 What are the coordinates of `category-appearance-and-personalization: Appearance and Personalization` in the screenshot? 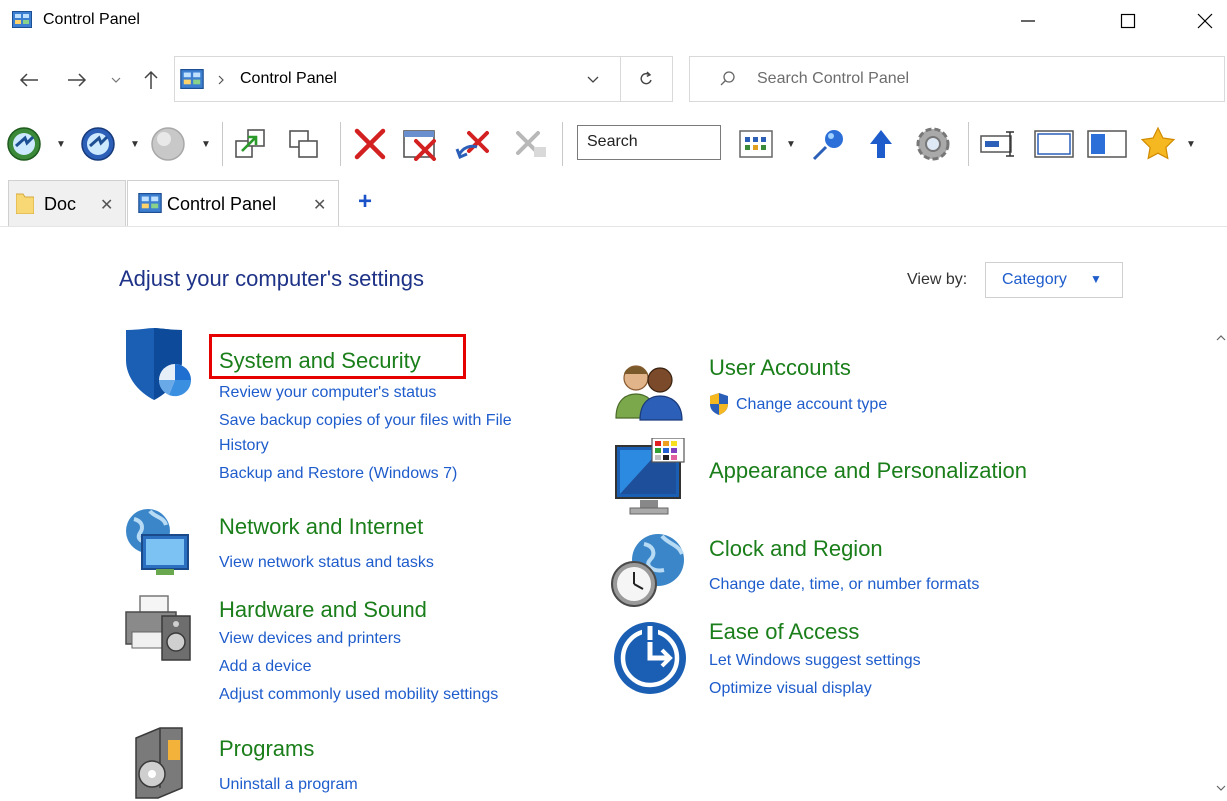 It's located at (868, 471).